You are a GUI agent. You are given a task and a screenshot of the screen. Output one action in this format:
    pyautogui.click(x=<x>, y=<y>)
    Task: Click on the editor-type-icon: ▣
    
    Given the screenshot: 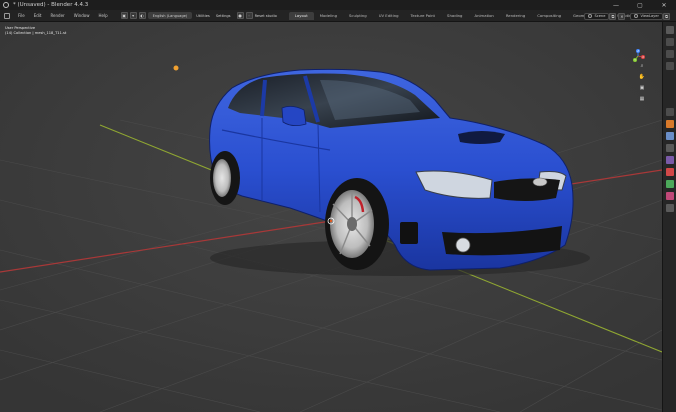 What is the action you would take?
    pyautogui.click(x=124, y=15)
    